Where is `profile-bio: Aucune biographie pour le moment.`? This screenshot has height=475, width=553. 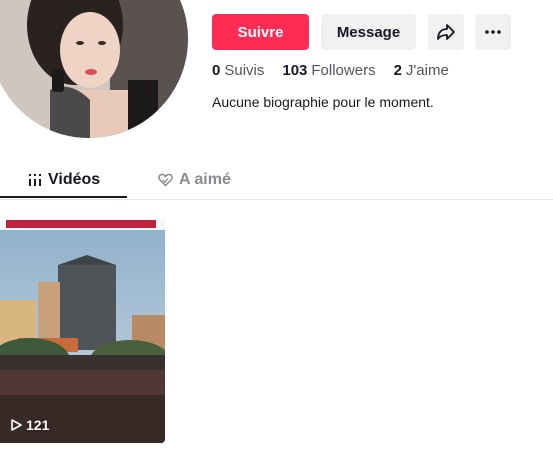
profile-bio: Aucune biographie pour le moment. is located at coordinates (323, 102).